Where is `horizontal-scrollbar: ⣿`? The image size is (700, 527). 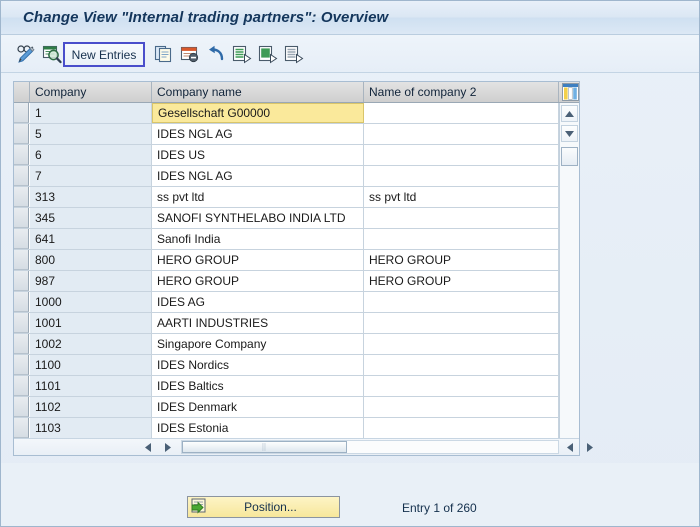 horizontal-scrollbar: ⣿ is located at coordinates (303, 446).